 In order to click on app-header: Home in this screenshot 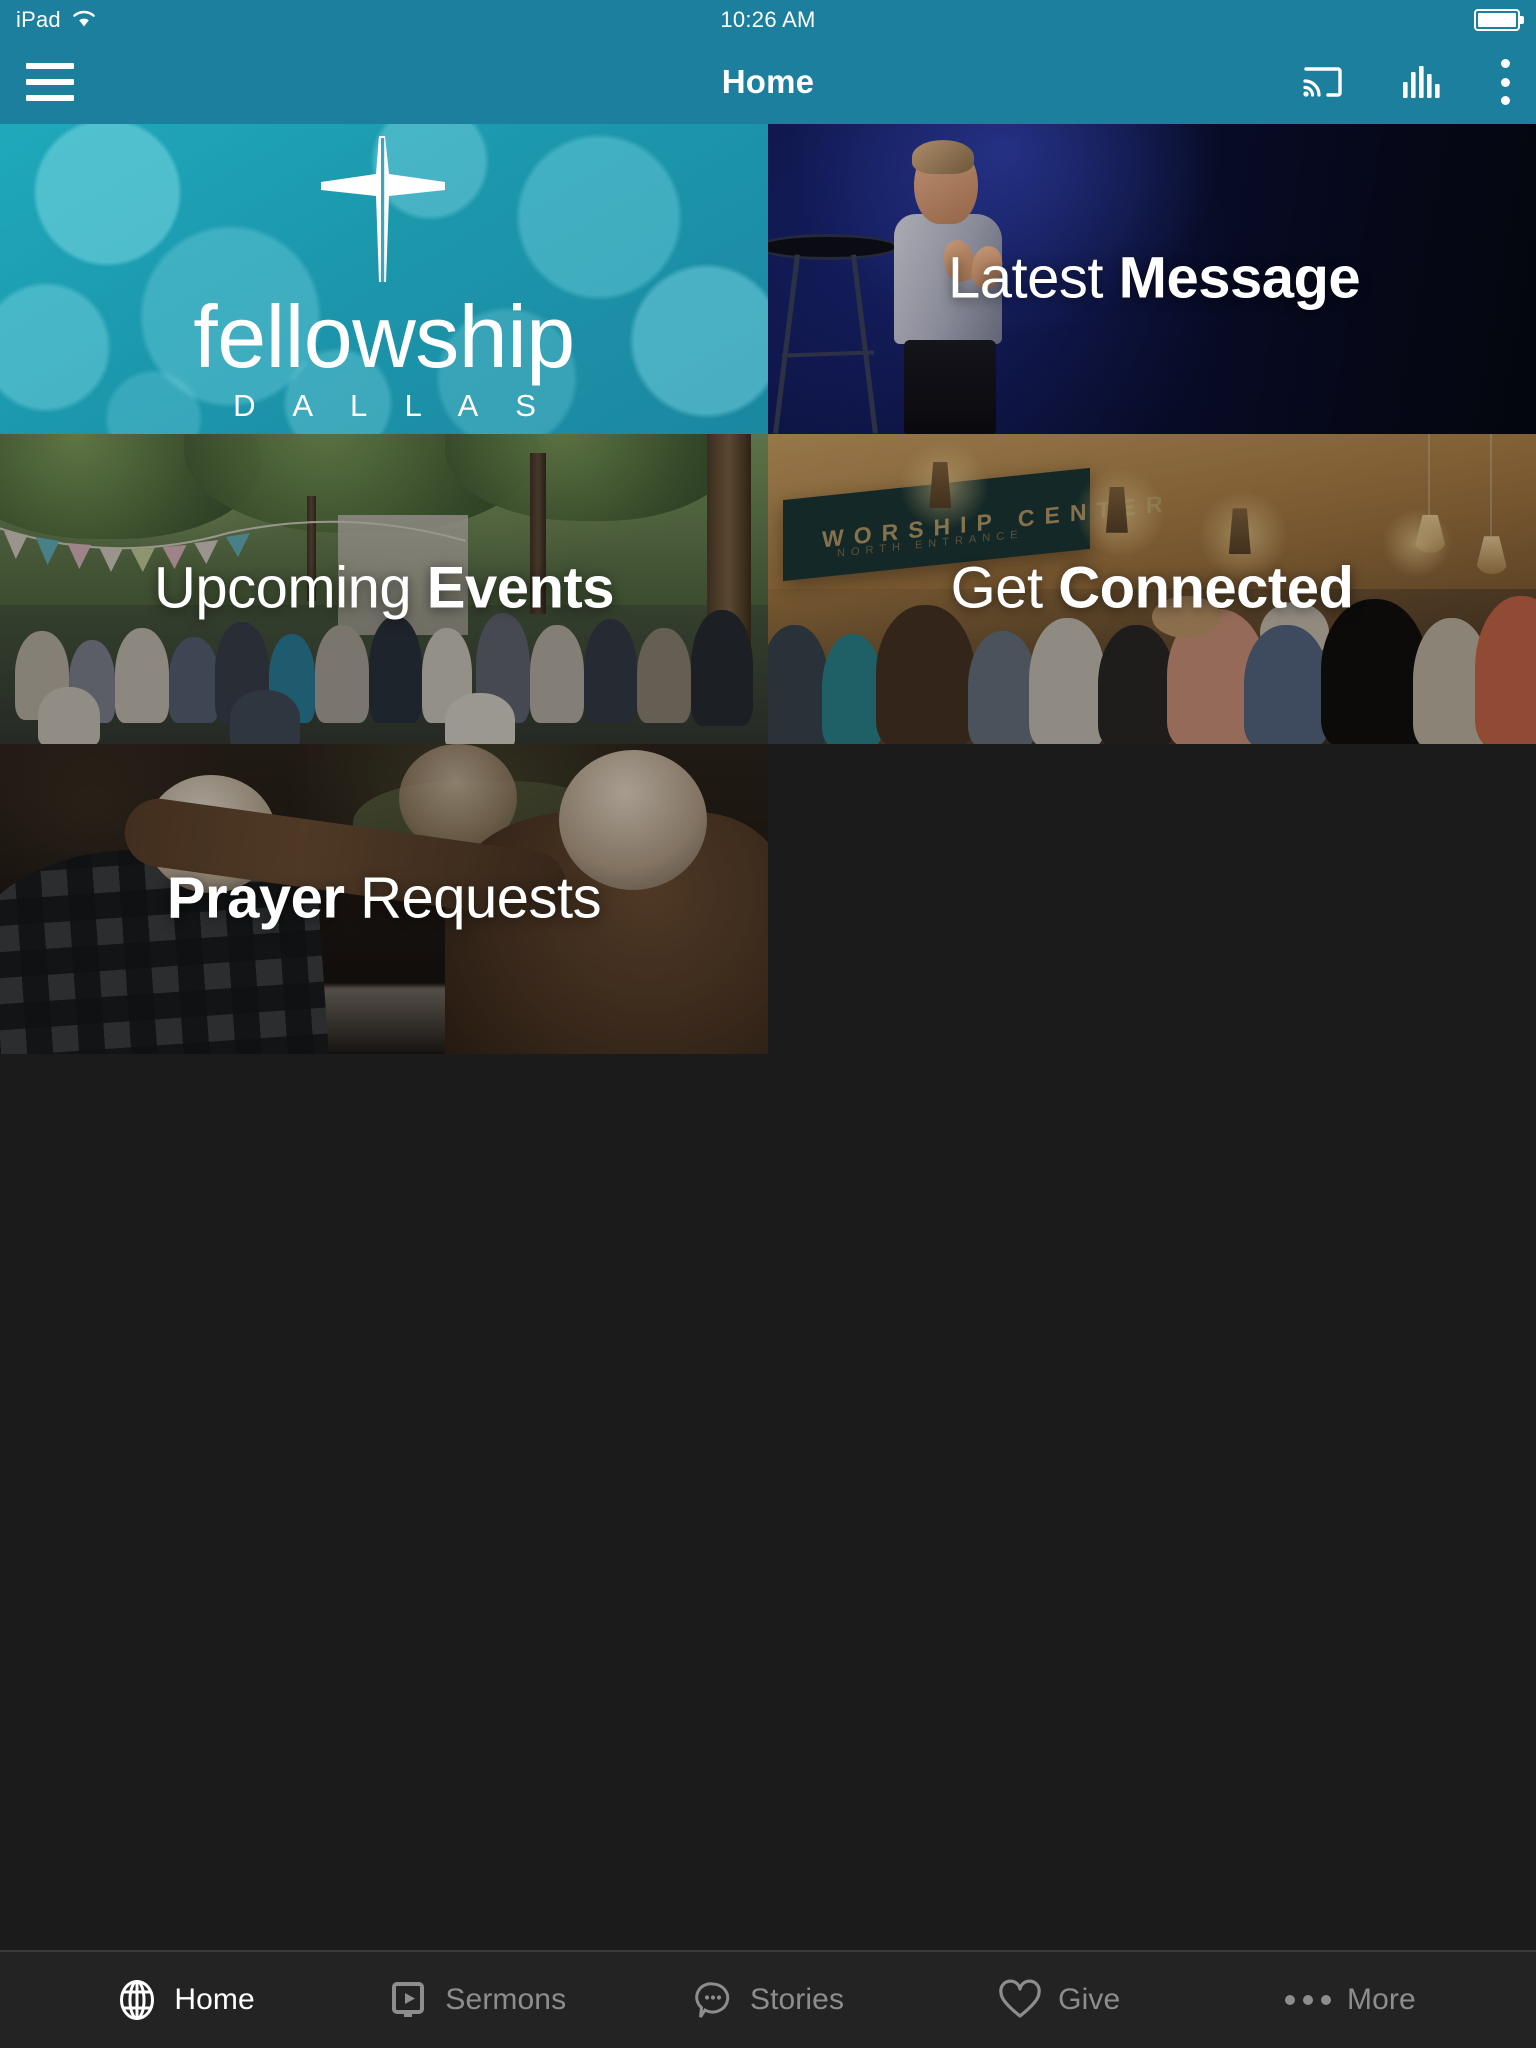, I will do `click(768, 82)`.